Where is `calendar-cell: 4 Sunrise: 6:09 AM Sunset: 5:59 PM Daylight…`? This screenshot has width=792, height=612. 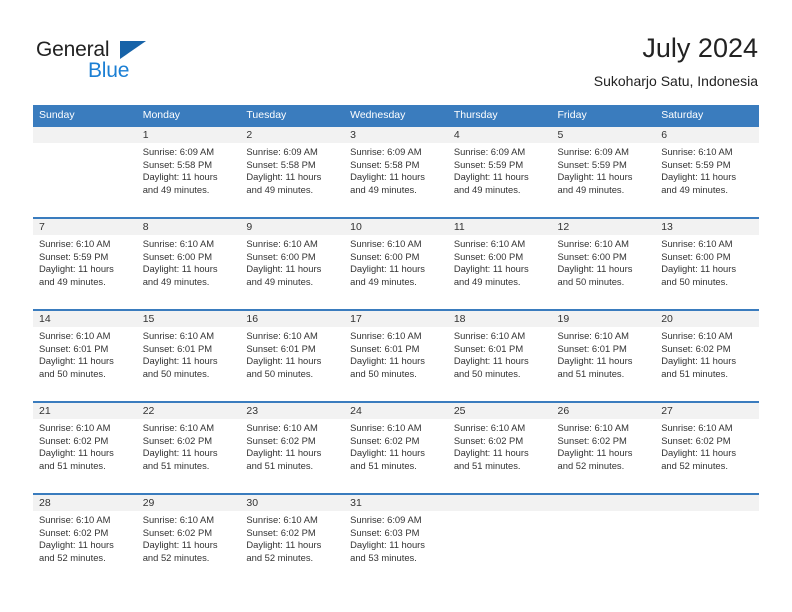
calendar-cell: 4 Sunrise: 6:09 AM Sunset: 5:59 PM Daylight… is located at coordinates (499, 172).